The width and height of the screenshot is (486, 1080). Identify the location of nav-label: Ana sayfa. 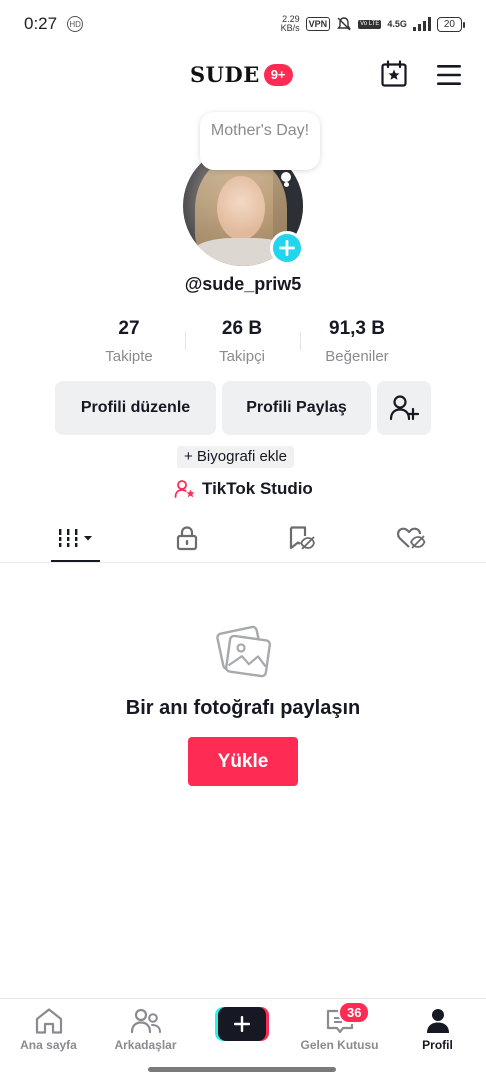
(48, 1045).